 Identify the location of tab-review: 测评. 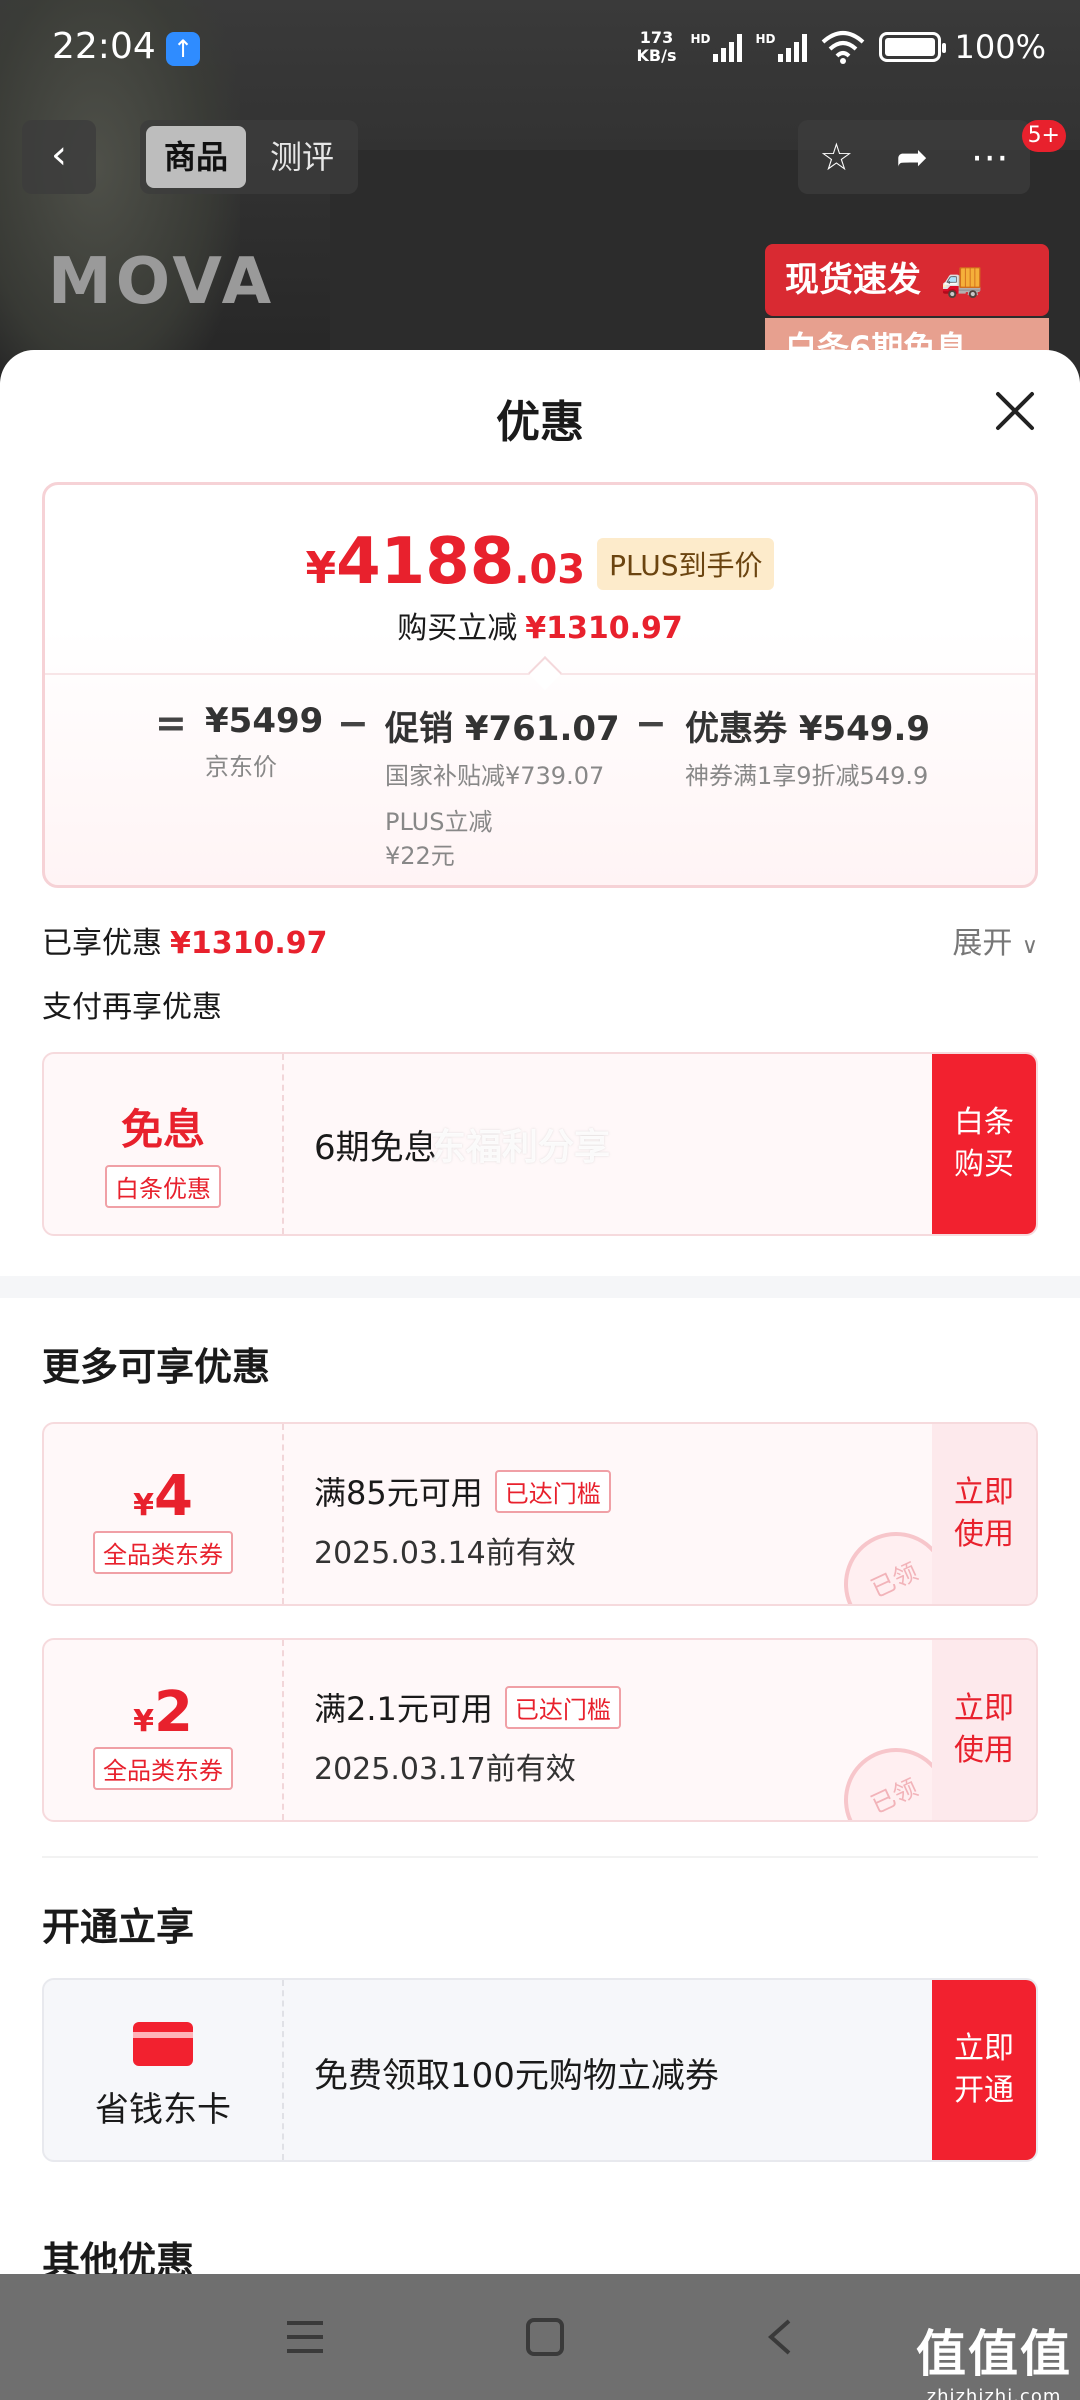
(302, 157).